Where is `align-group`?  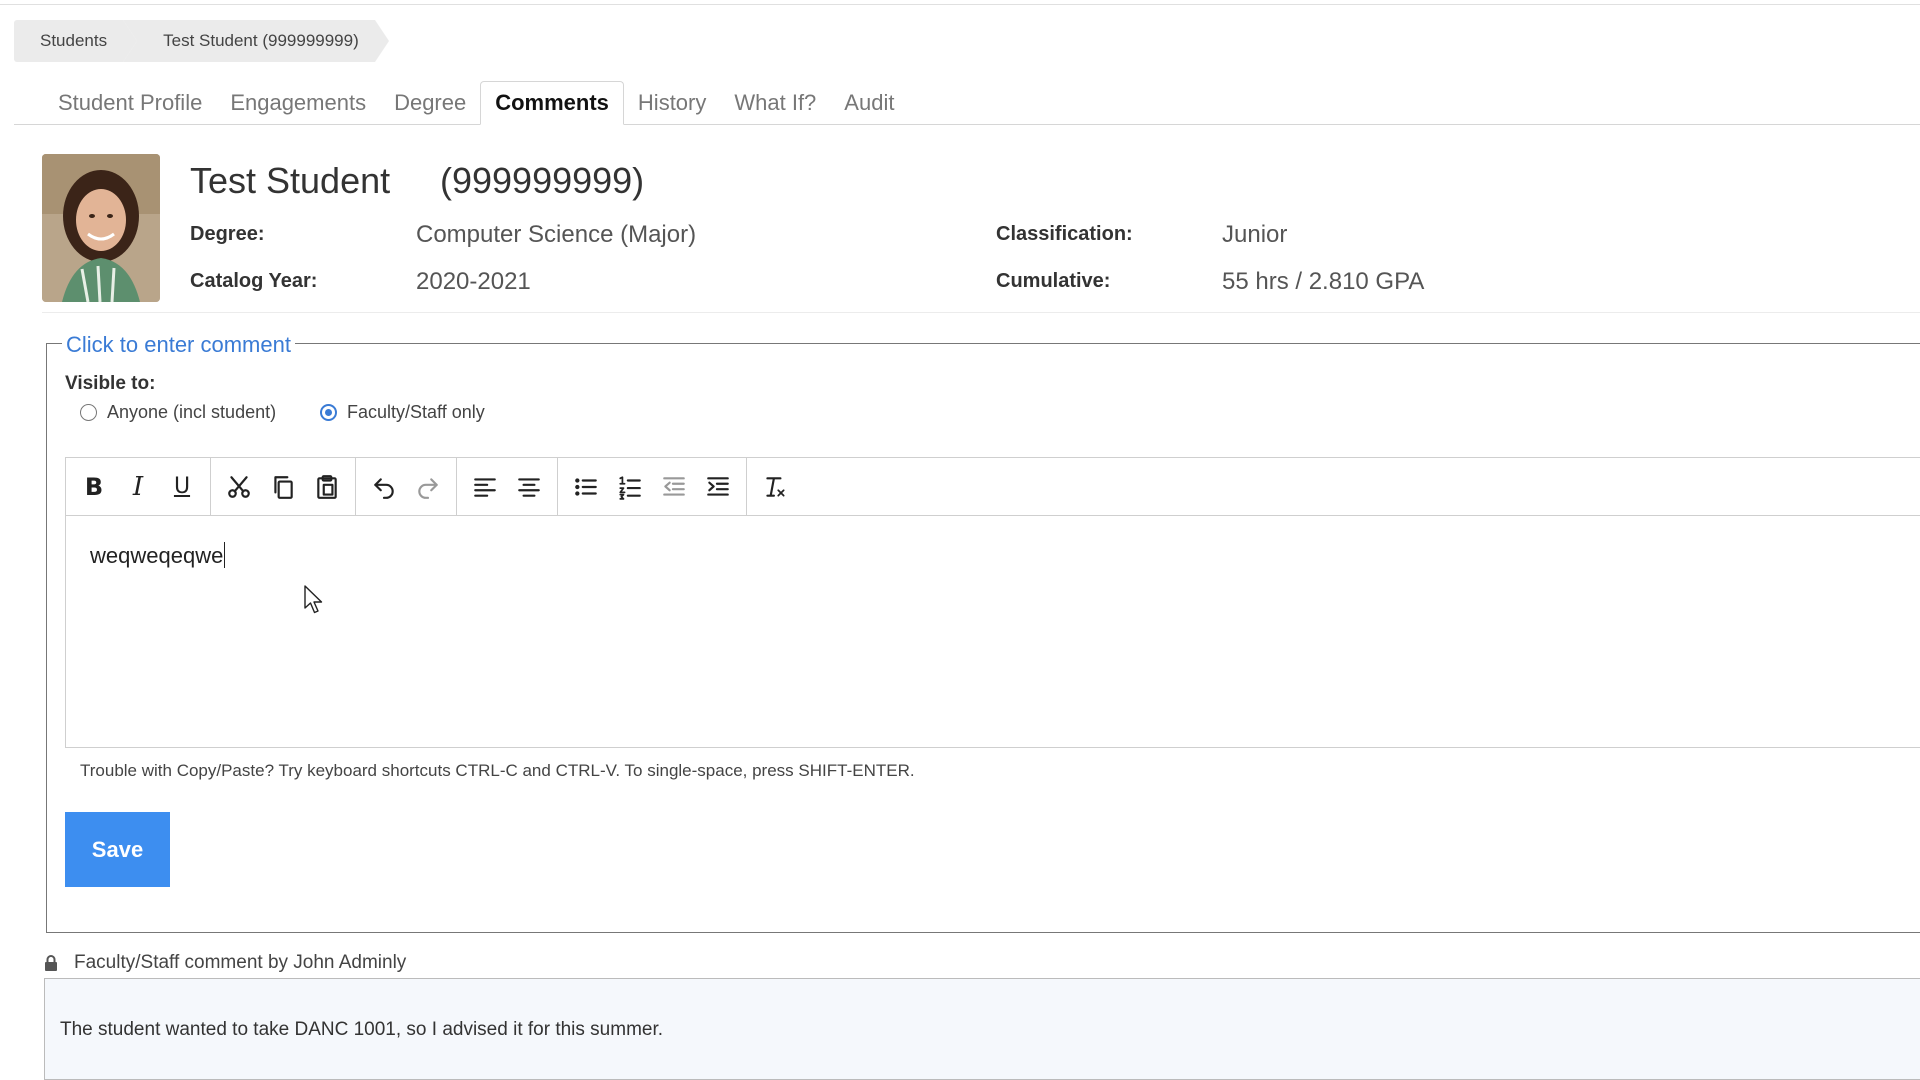
align-group is located at coordinates (507, 486).